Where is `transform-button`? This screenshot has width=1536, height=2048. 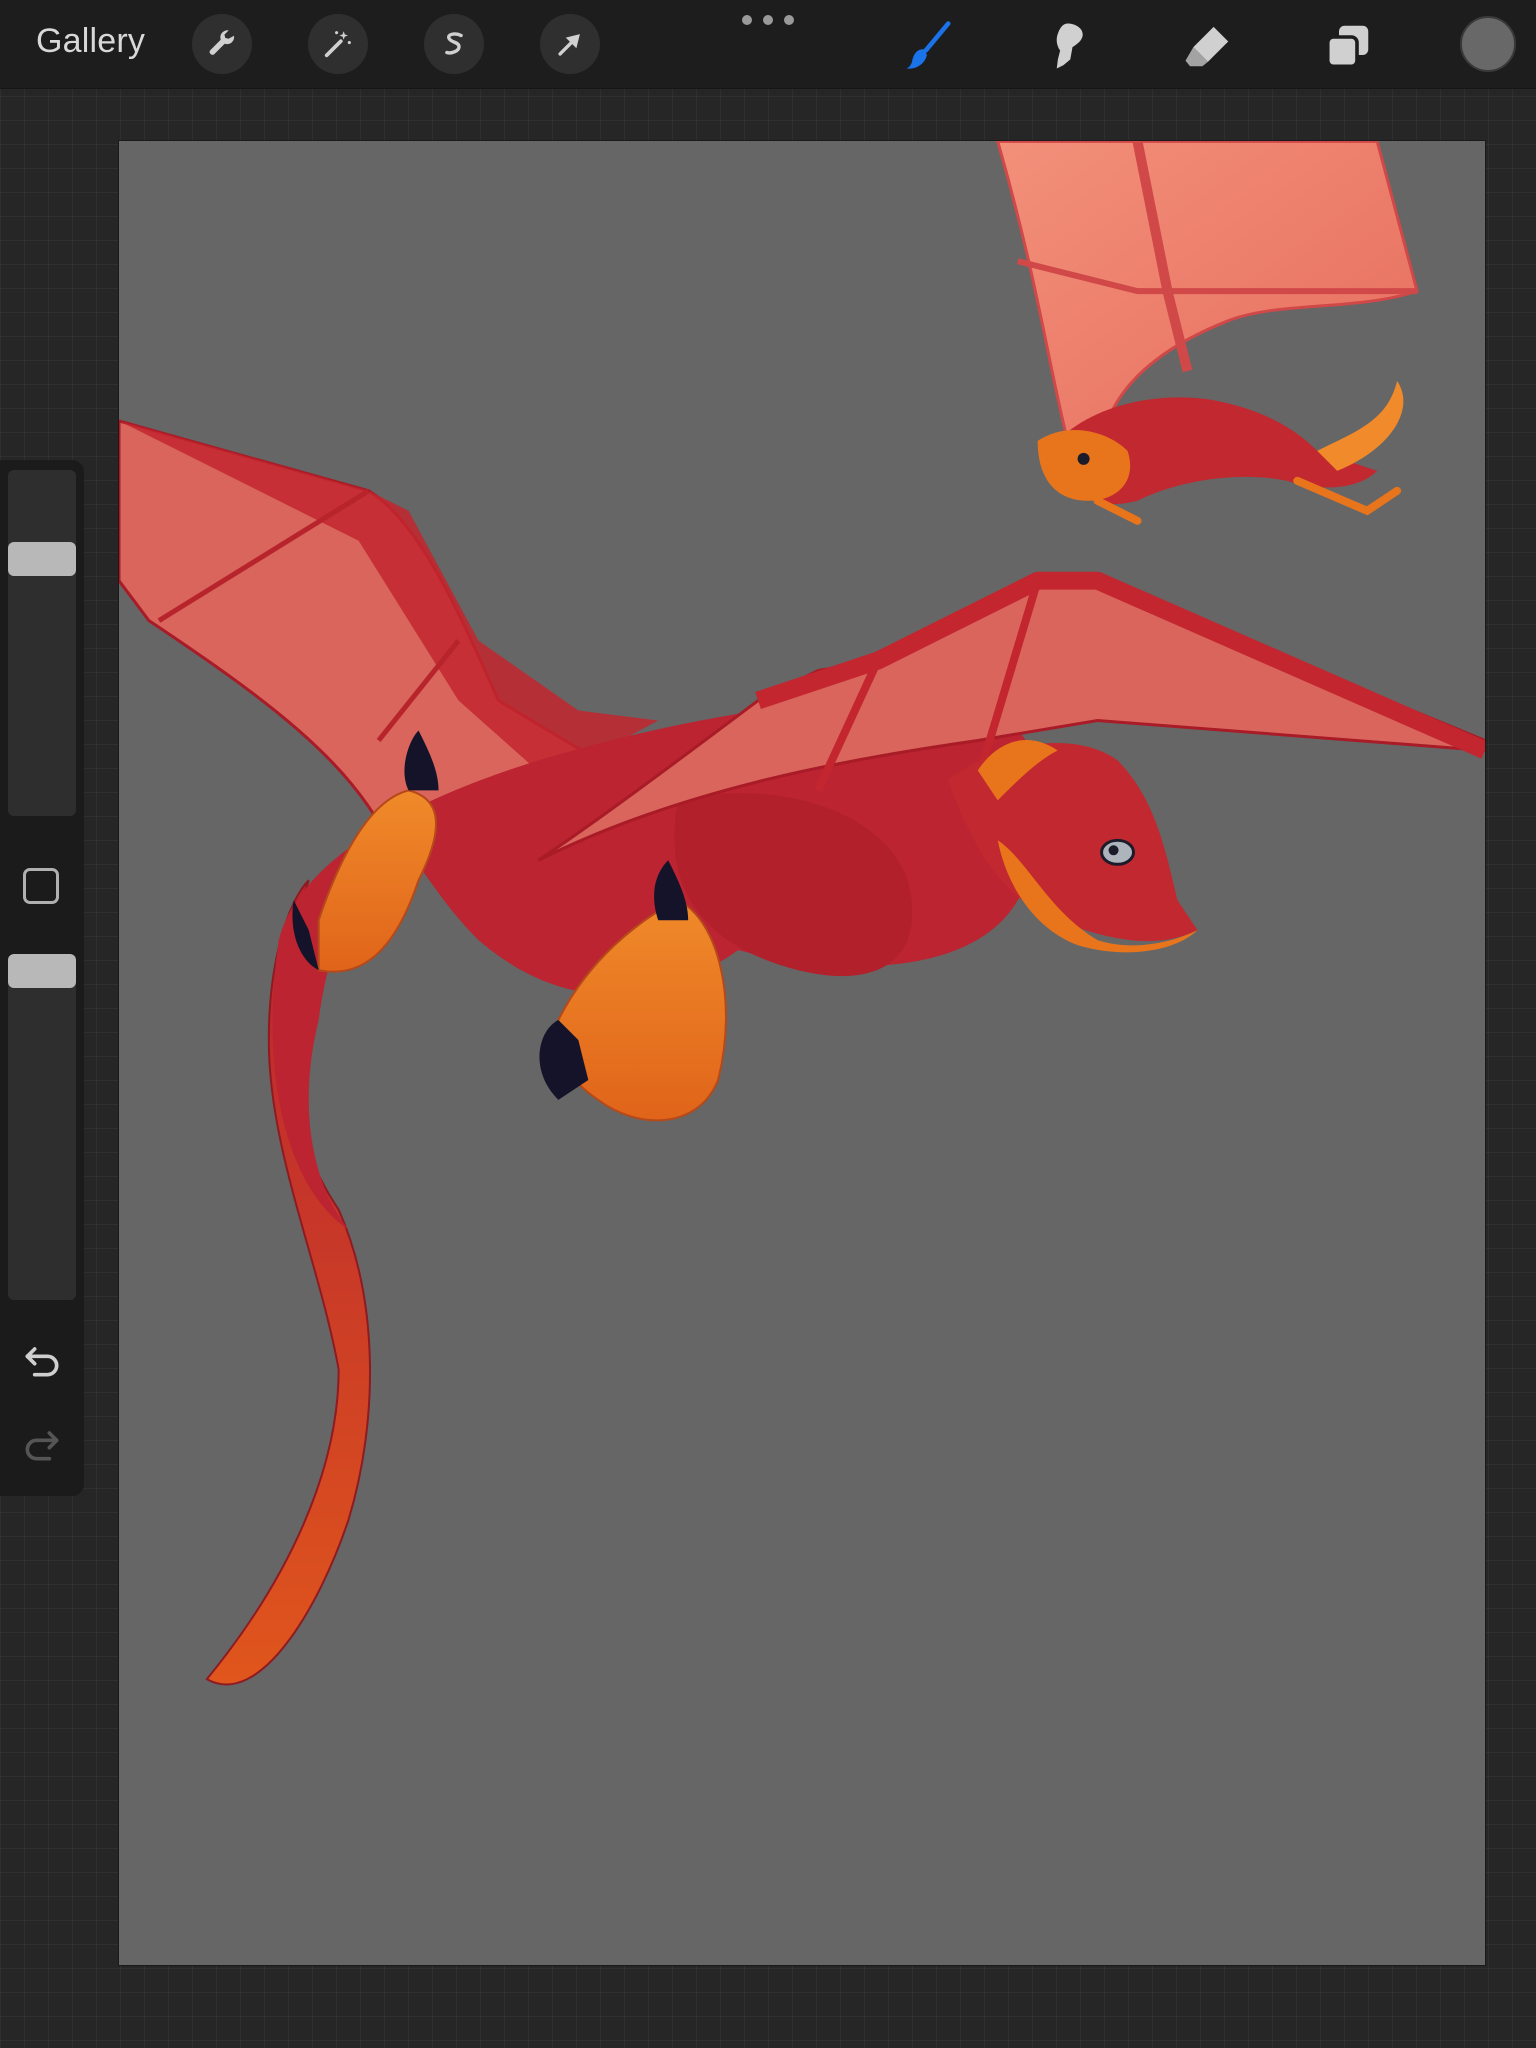
transform-button is located at coordinates (570, 44).